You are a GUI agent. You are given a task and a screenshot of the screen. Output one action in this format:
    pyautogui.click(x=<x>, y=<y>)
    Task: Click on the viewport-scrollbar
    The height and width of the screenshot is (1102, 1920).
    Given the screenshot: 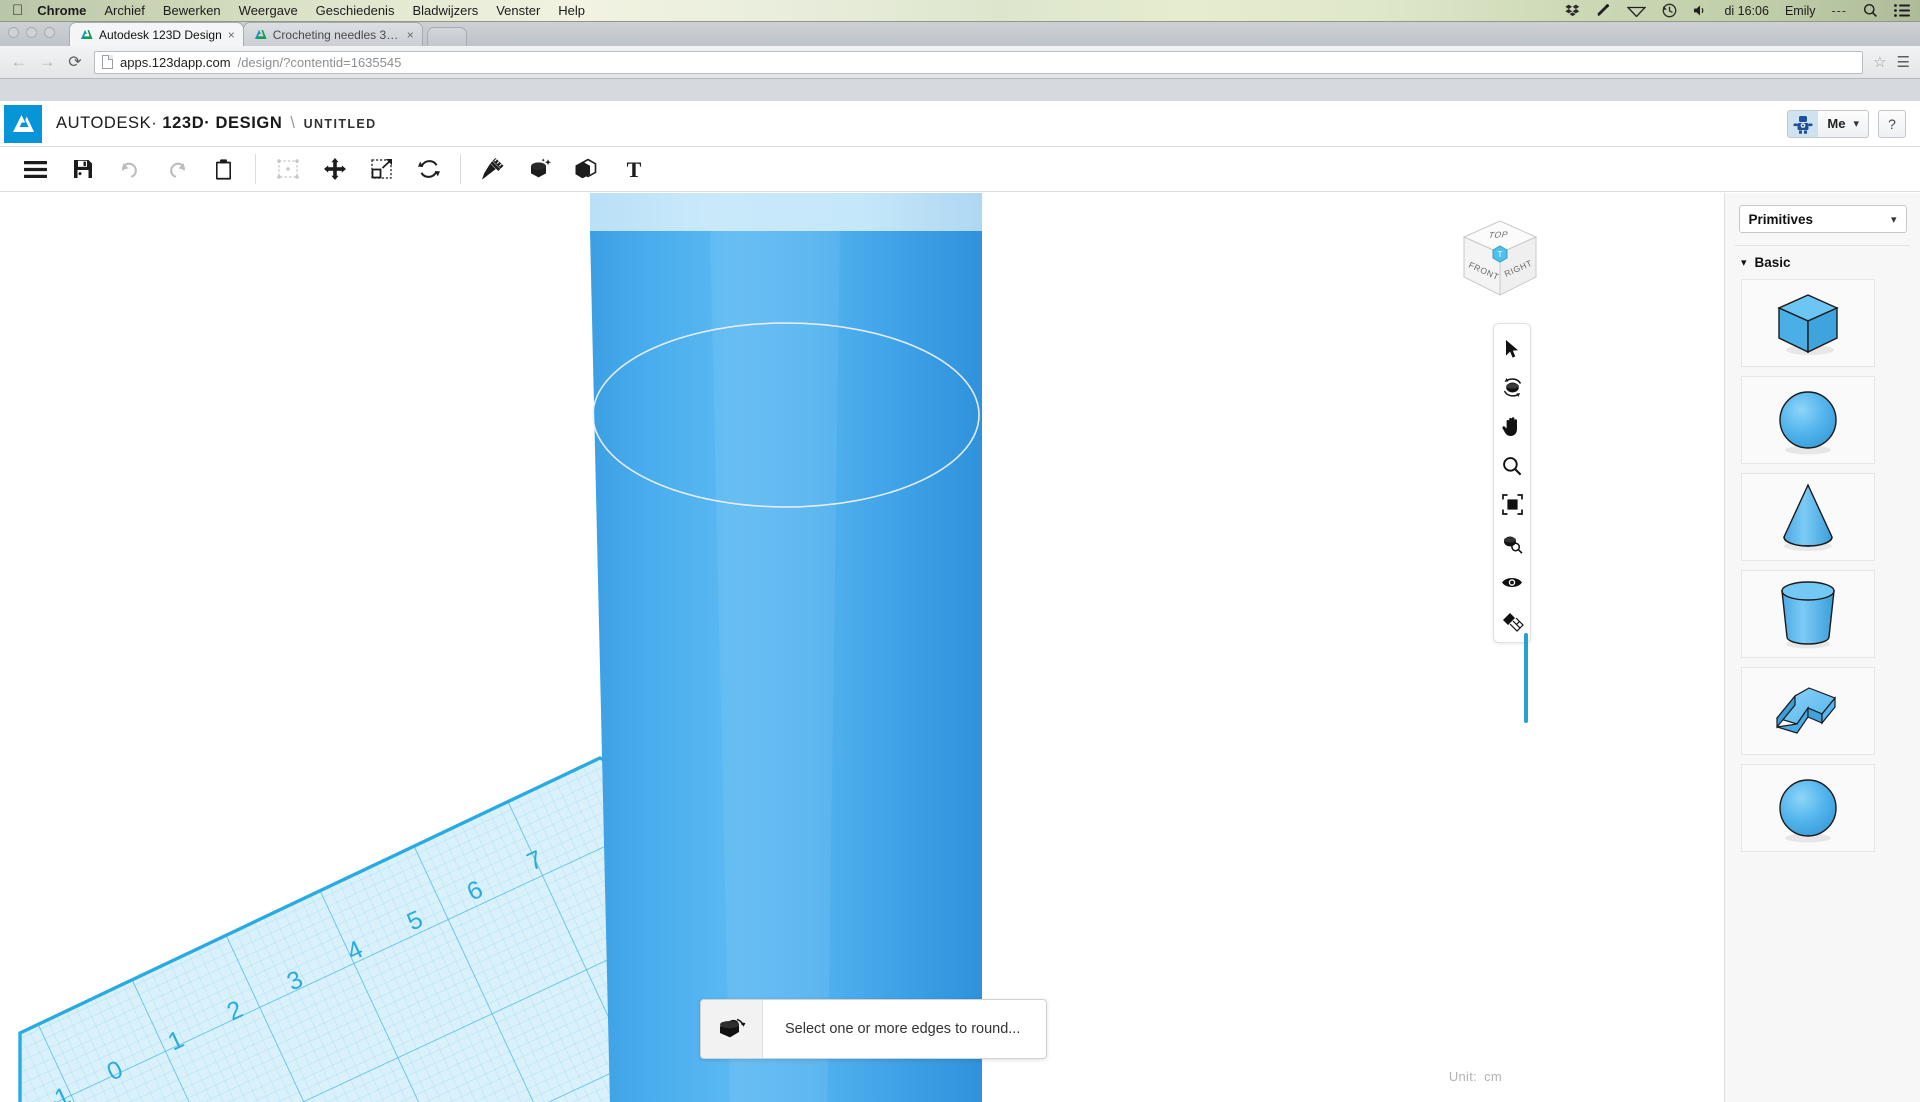 What is the action you would take?
    pyautogui.click(x=1526, y=678)
    